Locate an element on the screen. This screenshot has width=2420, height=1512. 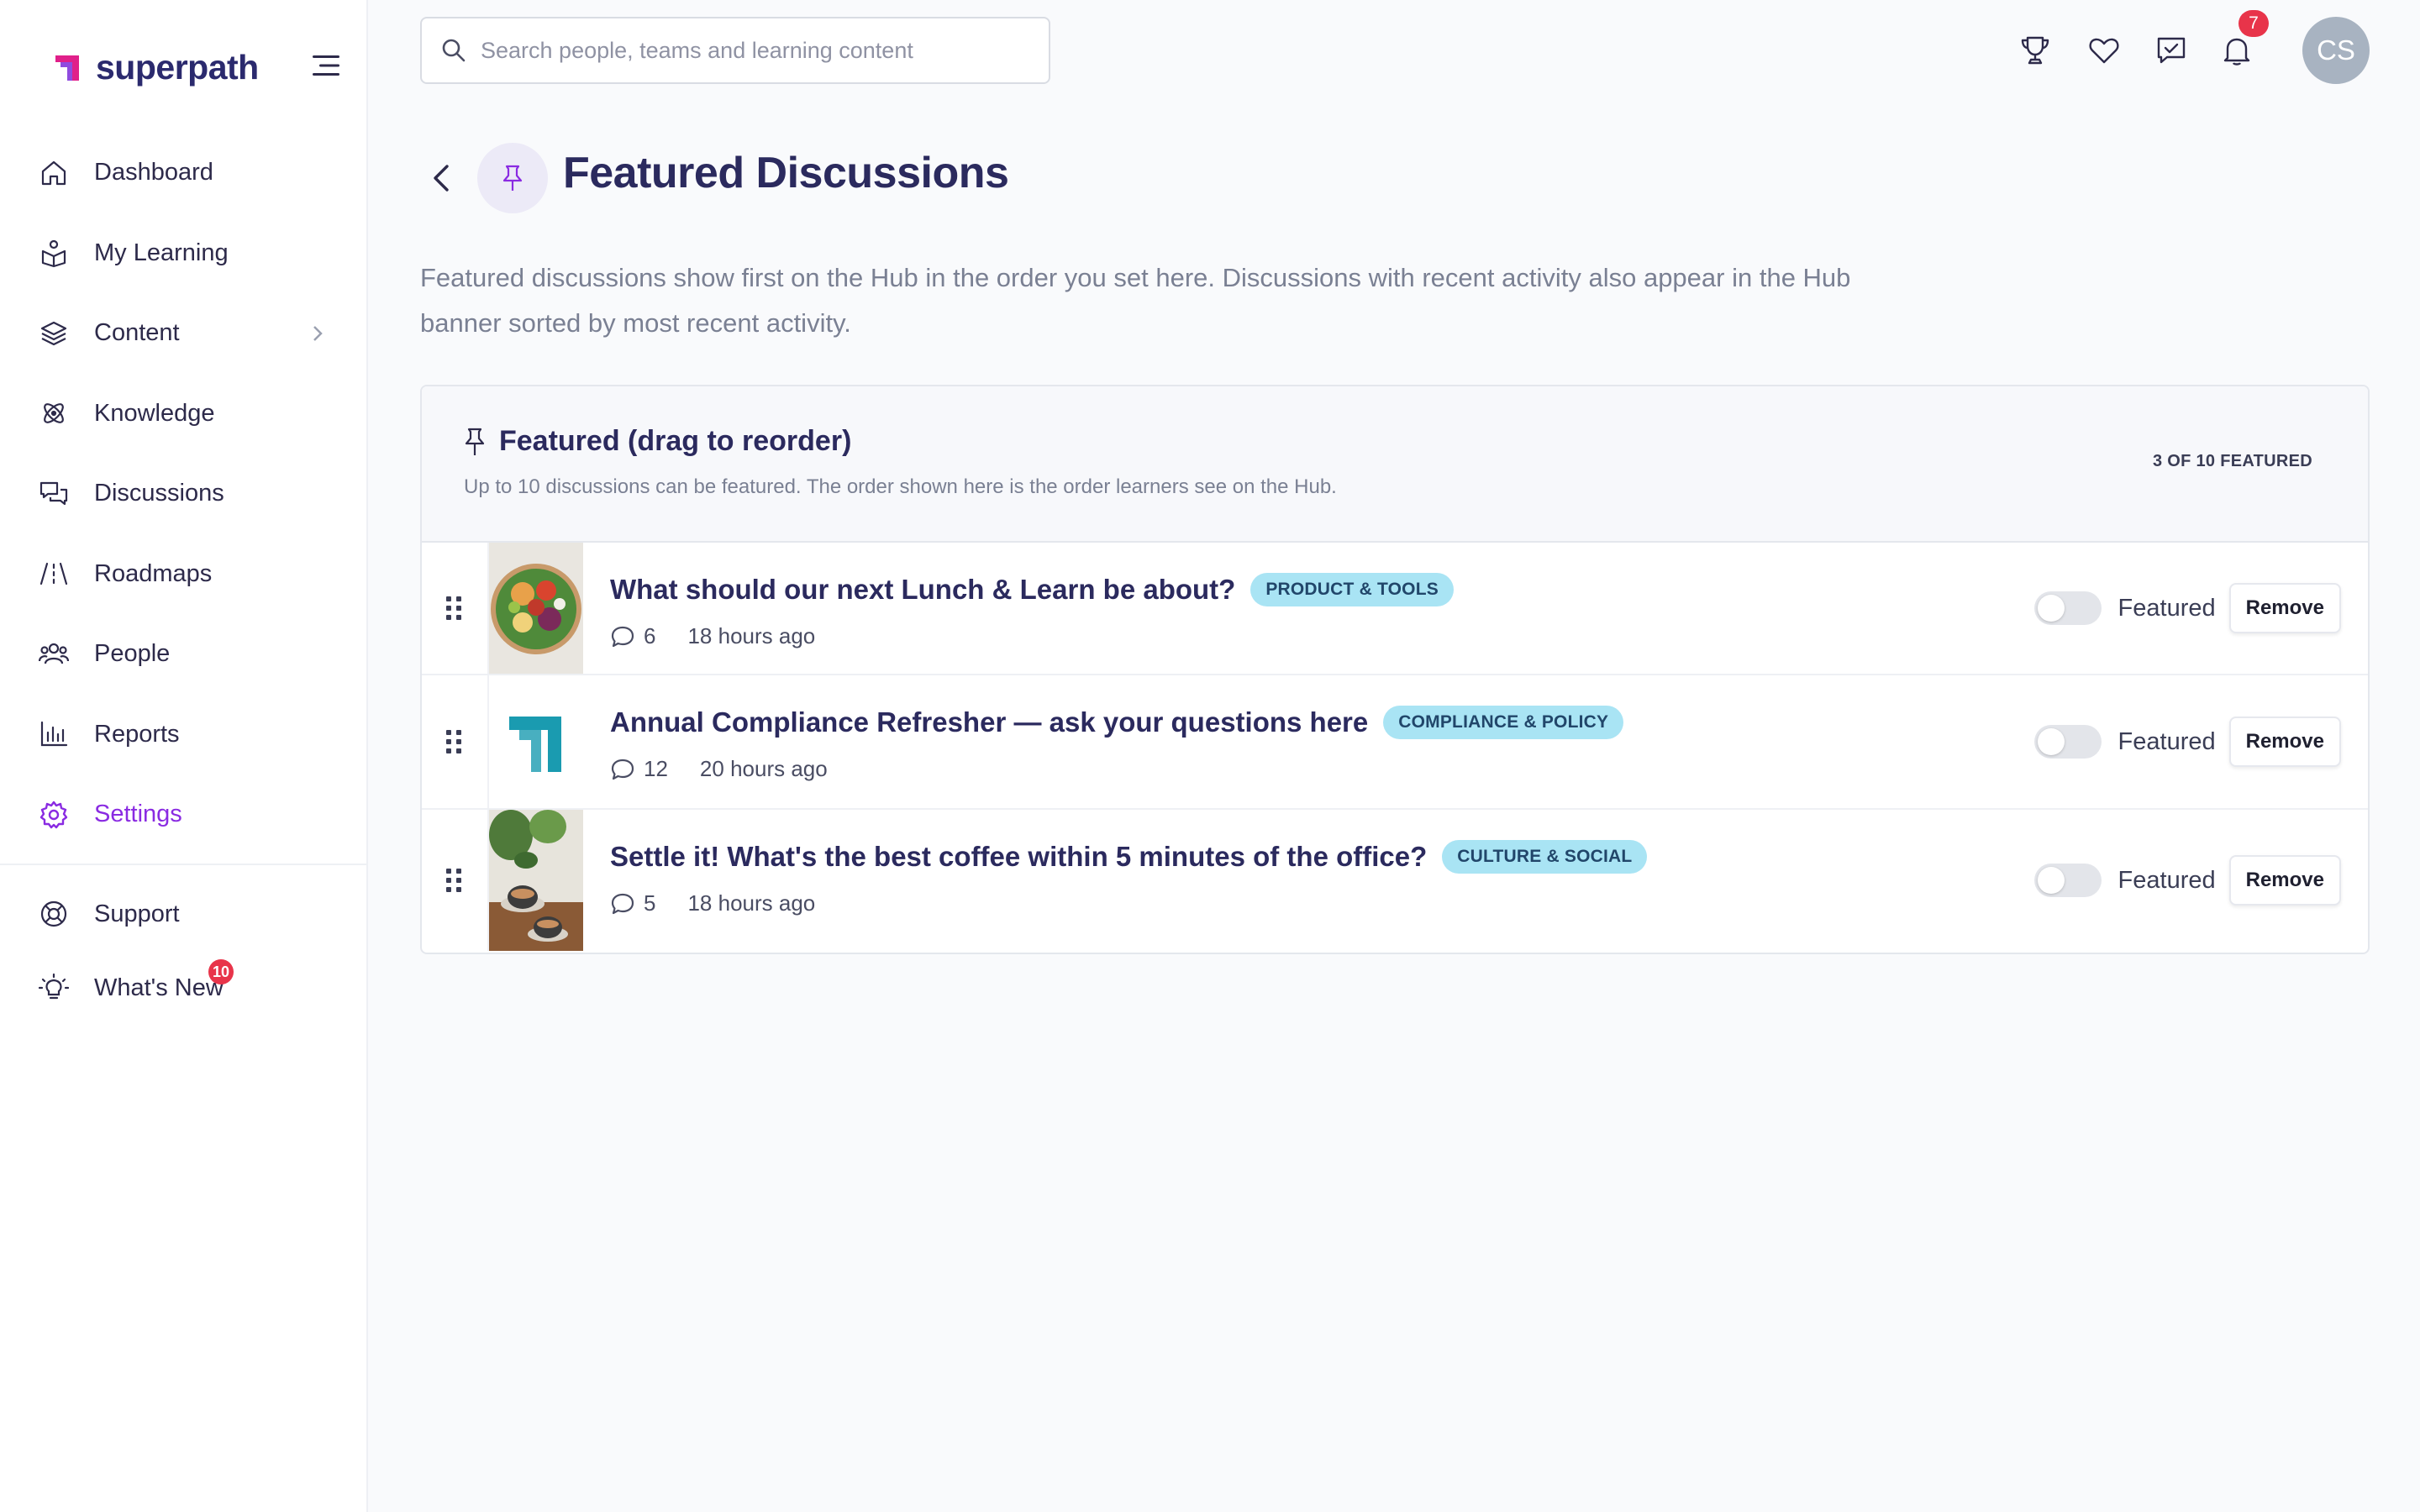
sidebar-item-label: Discussions is located at coordinates (159, 493).